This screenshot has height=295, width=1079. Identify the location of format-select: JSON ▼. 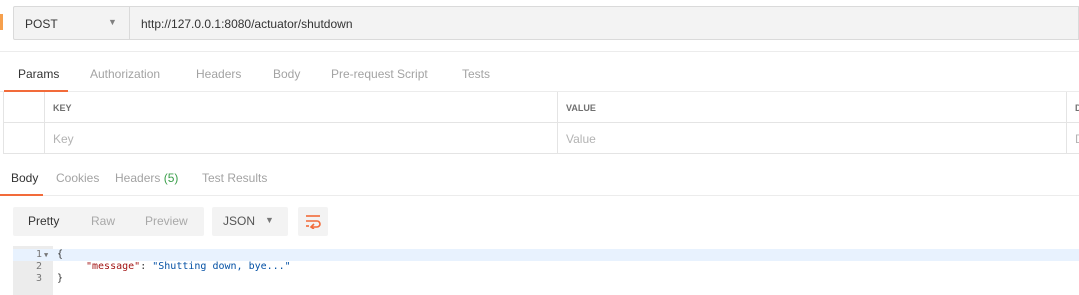
(250, 221).